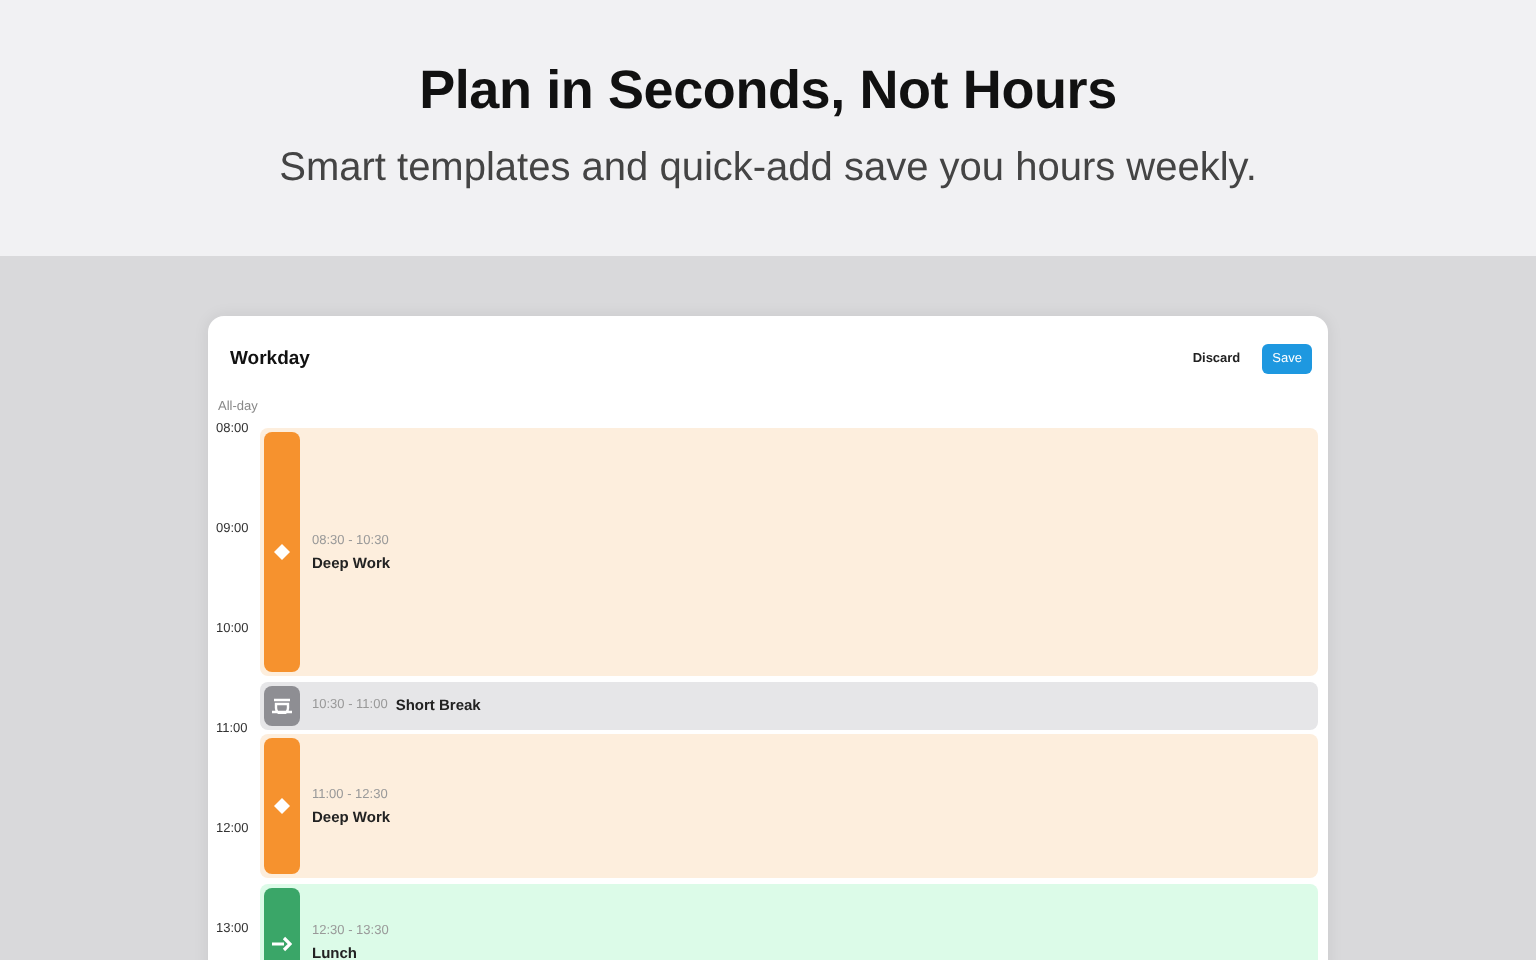  What do you see at coordinates (768, 91) in the screenshot?
I see `headline: Plan in Seconds, Not Hours` at bounding box center [768, 91].